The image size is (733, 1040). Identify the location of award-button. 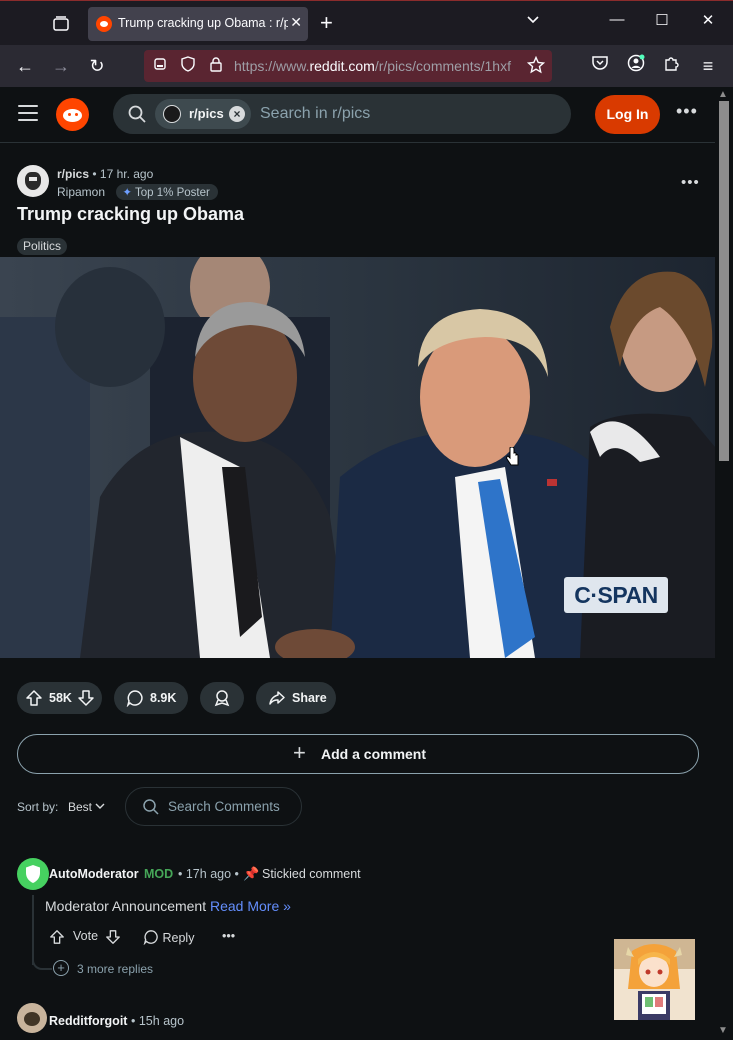
(222, 698).